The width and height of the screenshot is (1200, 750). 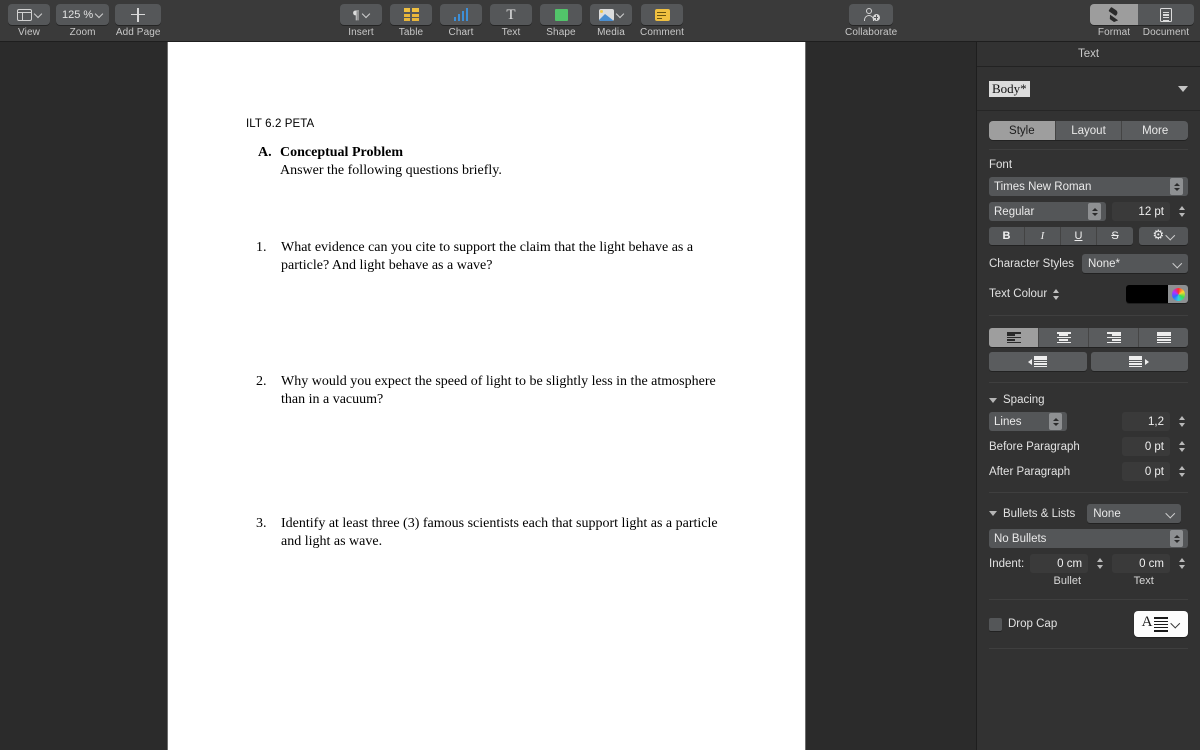 I want to click on colour-wheel-icon, so click(x=1178, y=294).